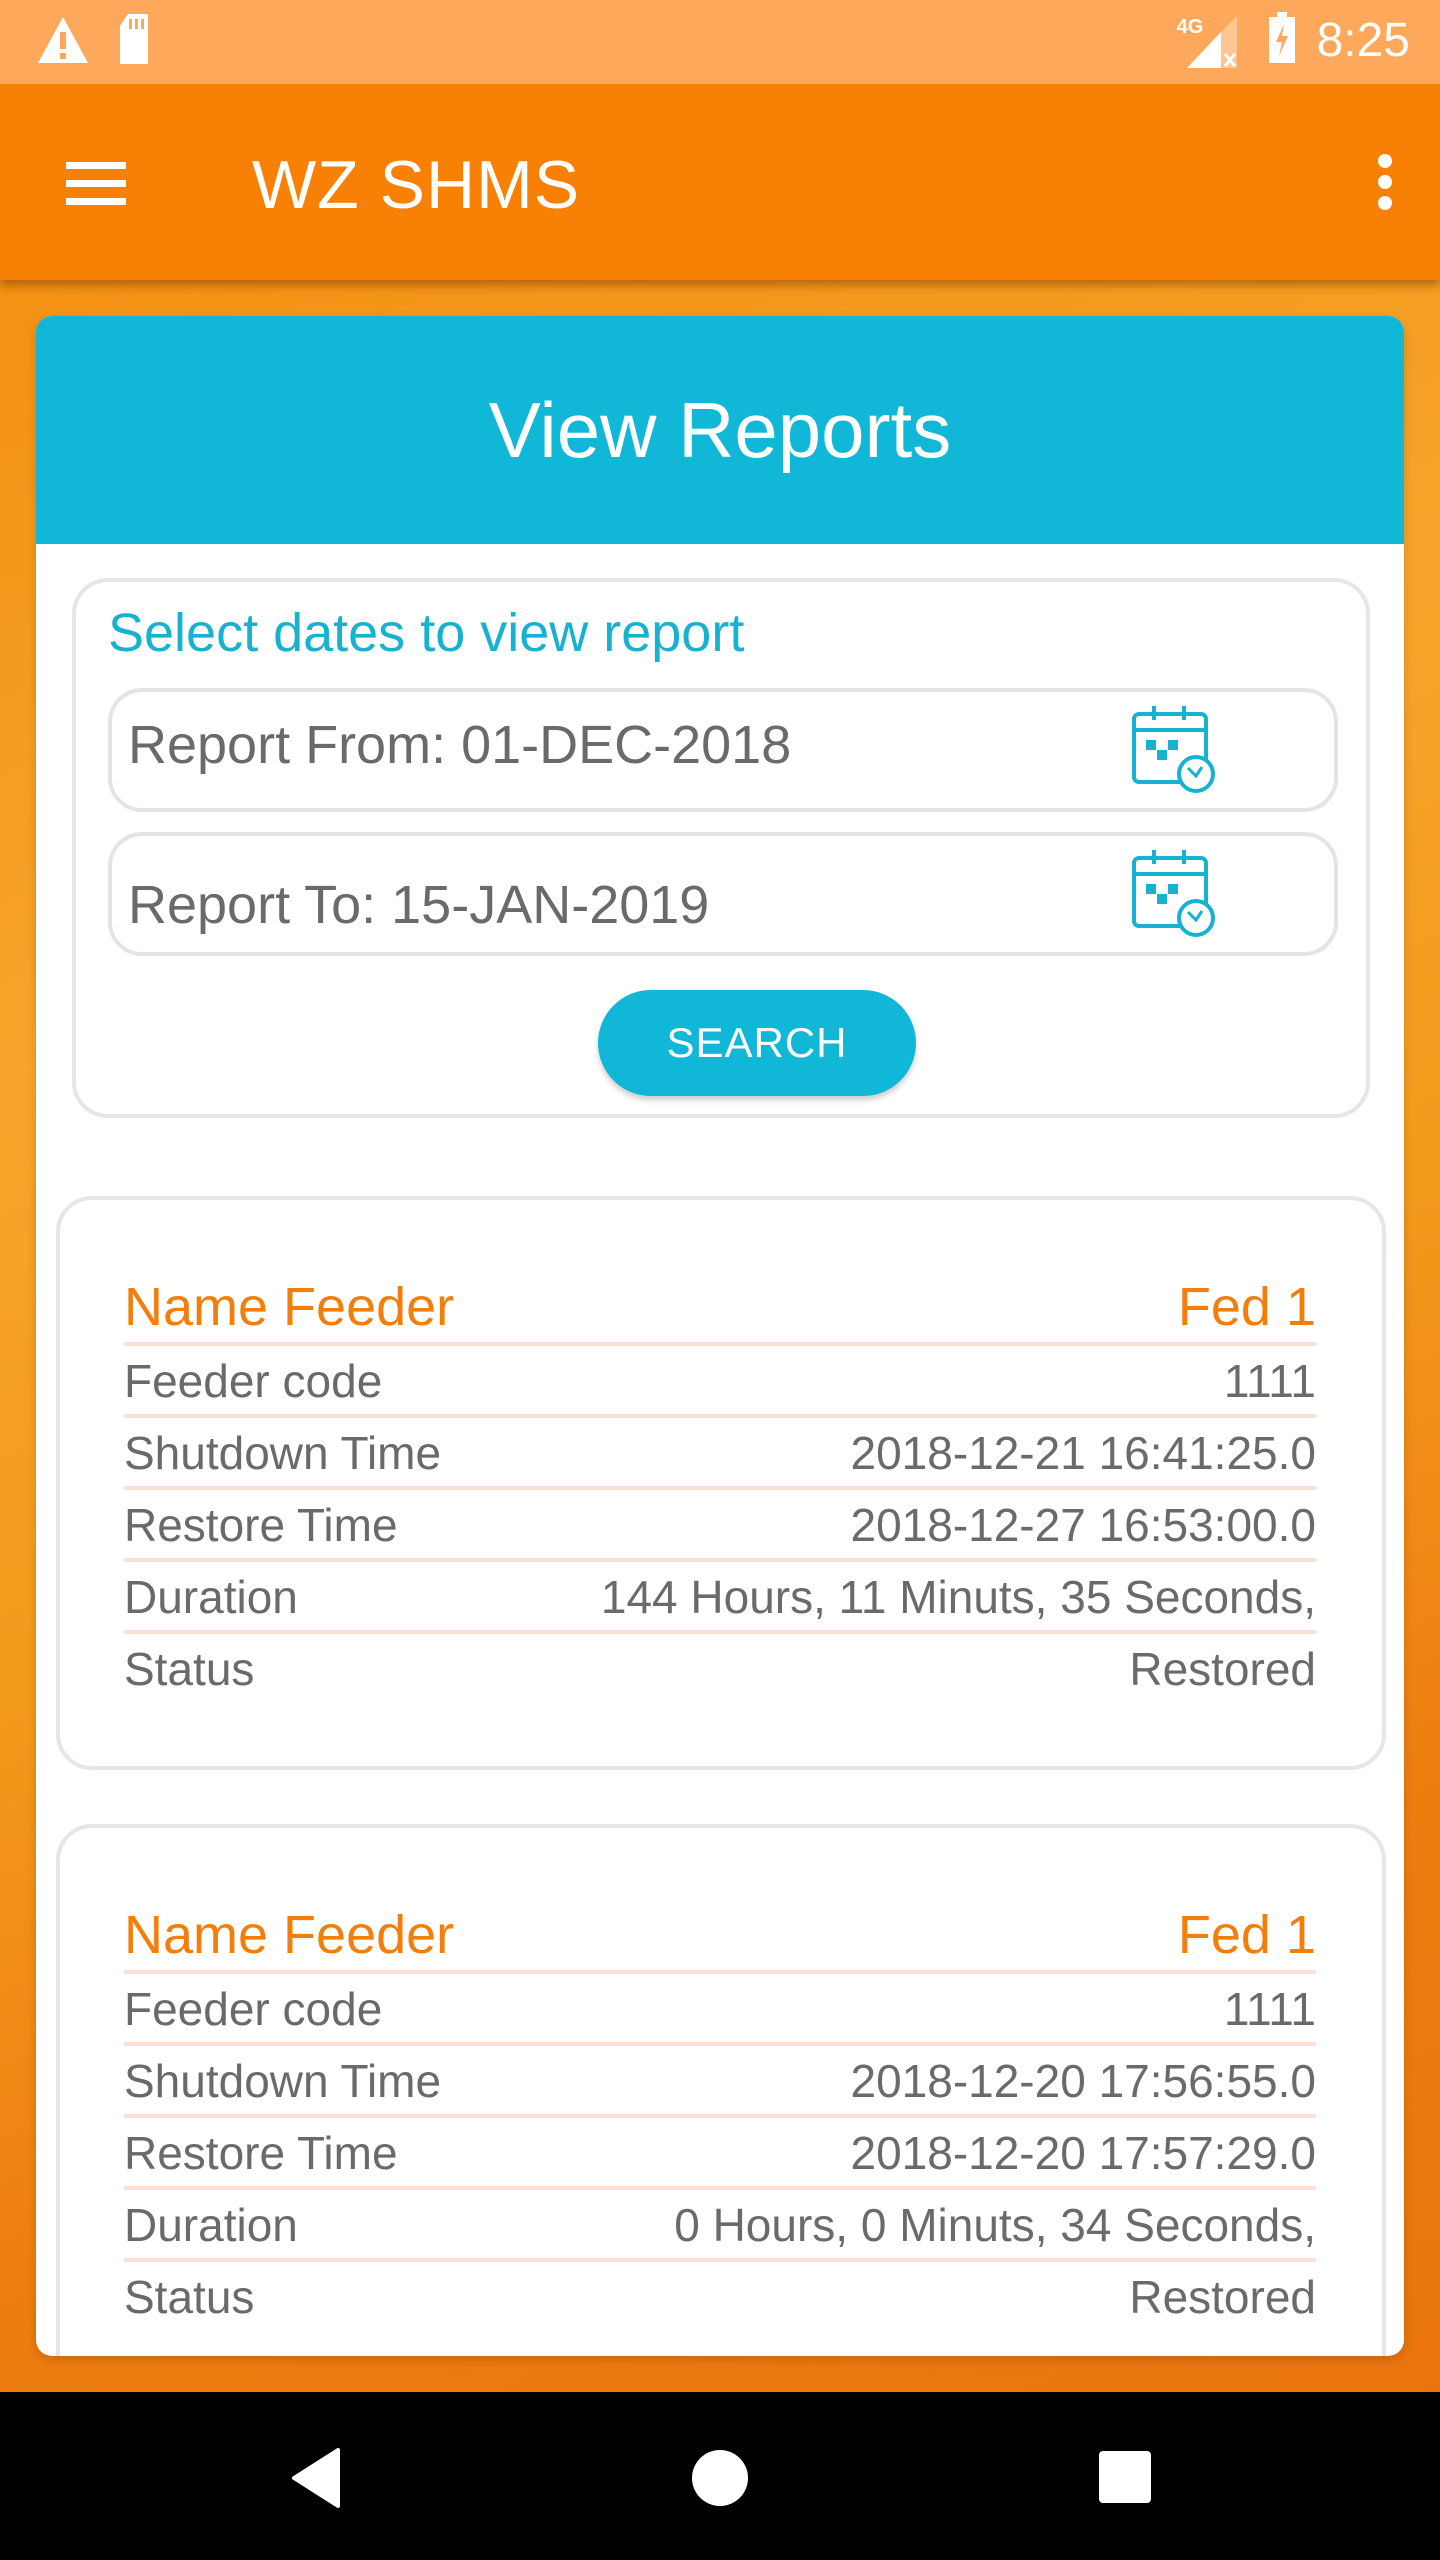 The width and height of the screenshot is (1440, 2560). I want to click on home-icon, so click(720, 2480).